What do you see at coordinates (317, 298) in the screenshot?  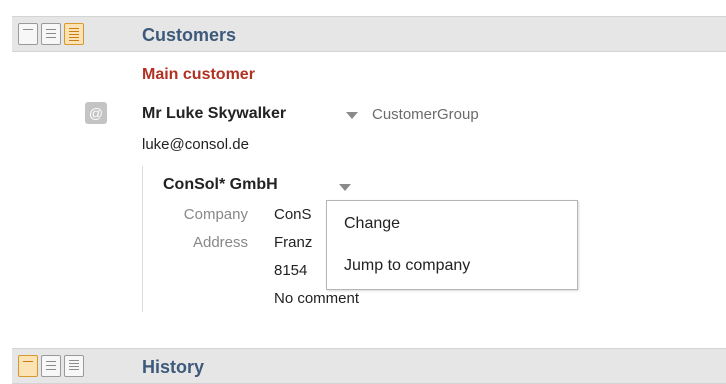 I see `comment-value: No comment` at bounding box center [317, 298].